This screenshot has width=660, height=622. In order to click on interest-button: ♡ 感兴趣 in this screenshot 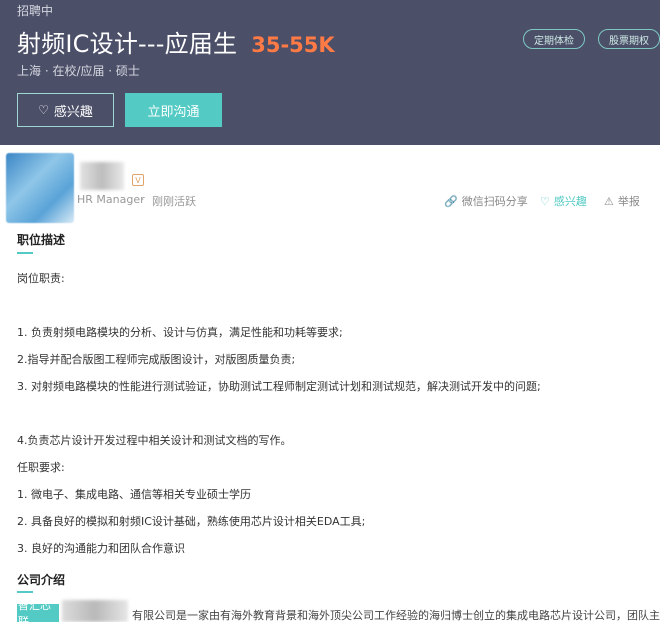, I will do `click(65, 110)`.